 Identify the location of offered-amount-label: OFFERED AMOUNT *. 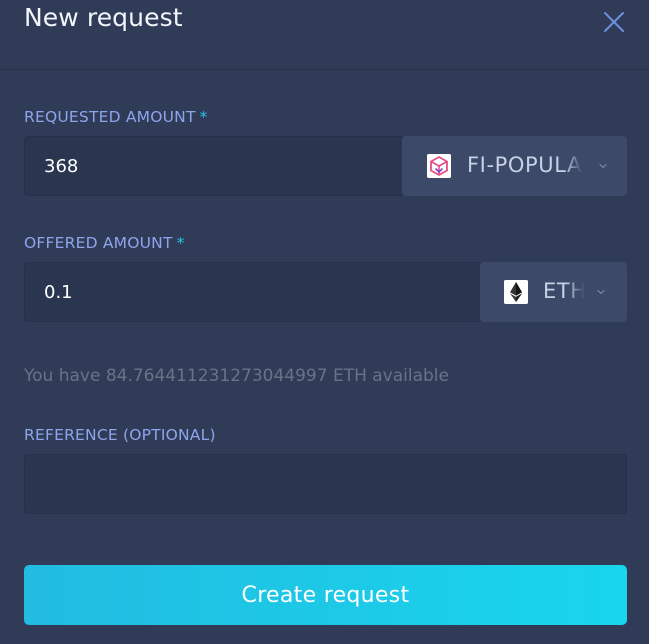
(104, 243).